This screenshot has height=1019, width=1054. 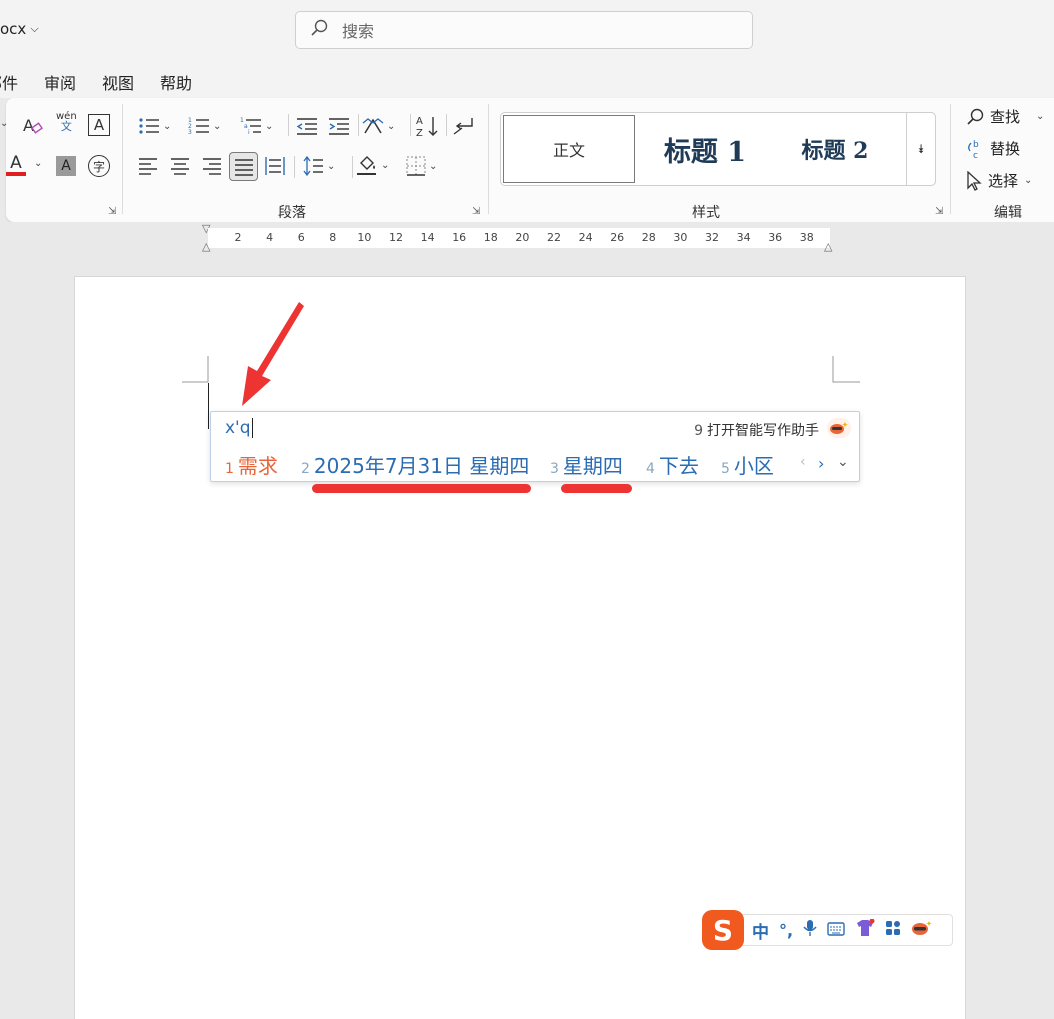 I want to click on candidate-text: 下去, so click(x=678, y=466).